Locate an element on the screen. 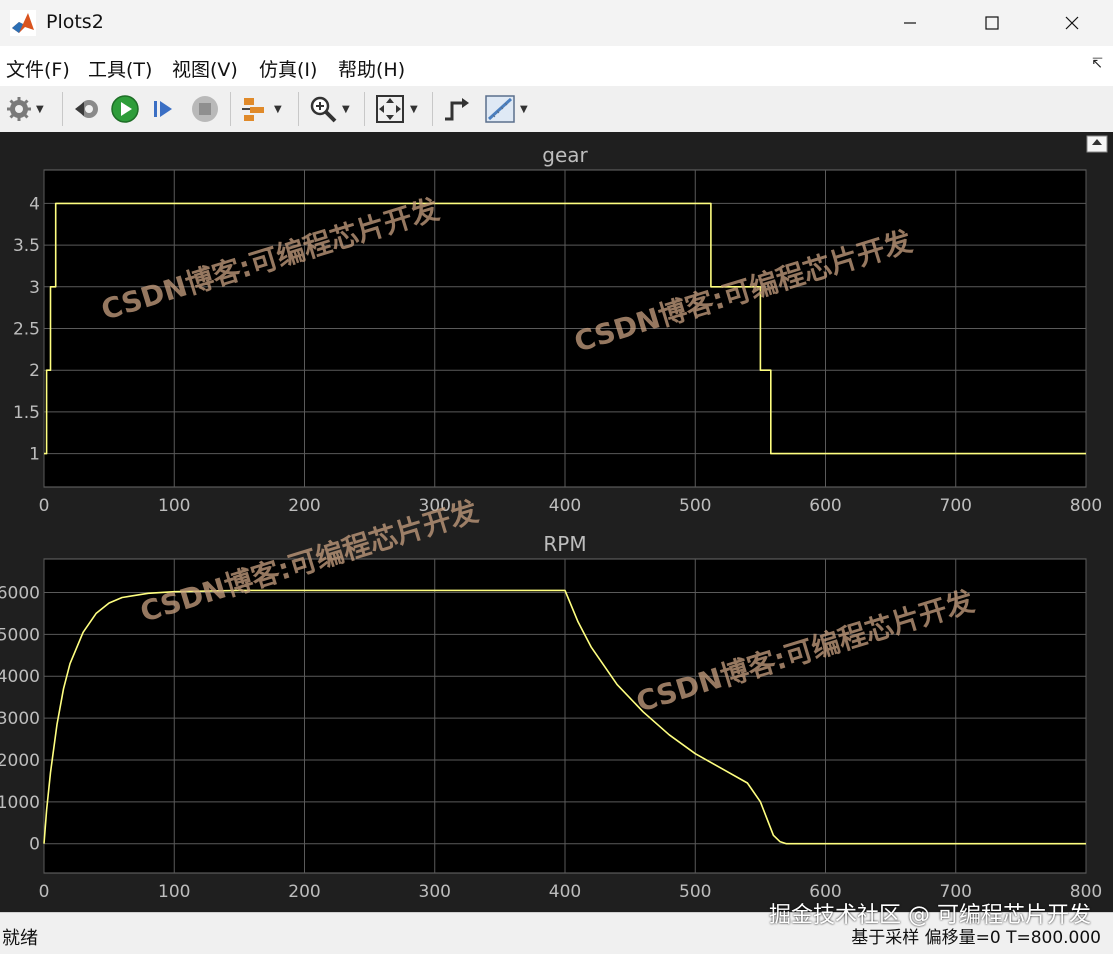 Image resolution: width=1113 pixels, height=954 pixels. measure-icon is located at coordinates (500, 109).